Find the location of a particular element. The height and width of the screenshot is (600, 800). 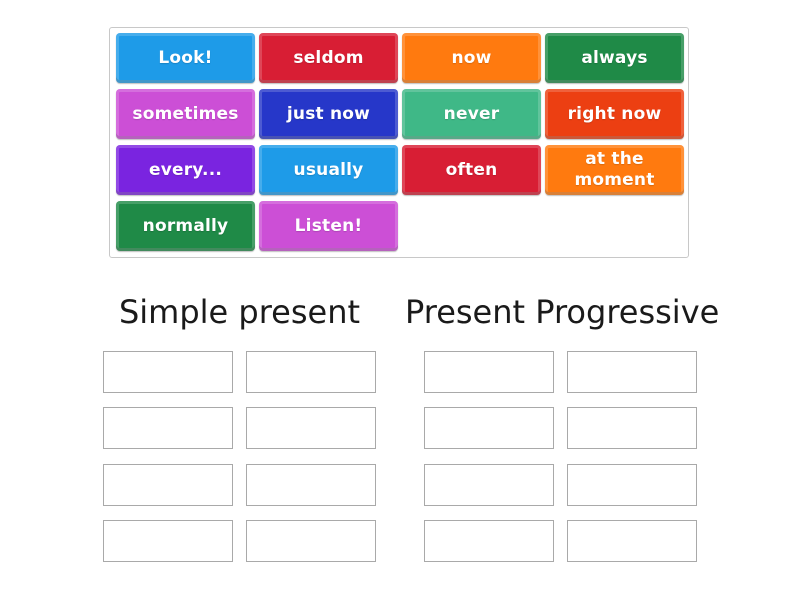

word-tile: usually is located at coordinates (328, 170).